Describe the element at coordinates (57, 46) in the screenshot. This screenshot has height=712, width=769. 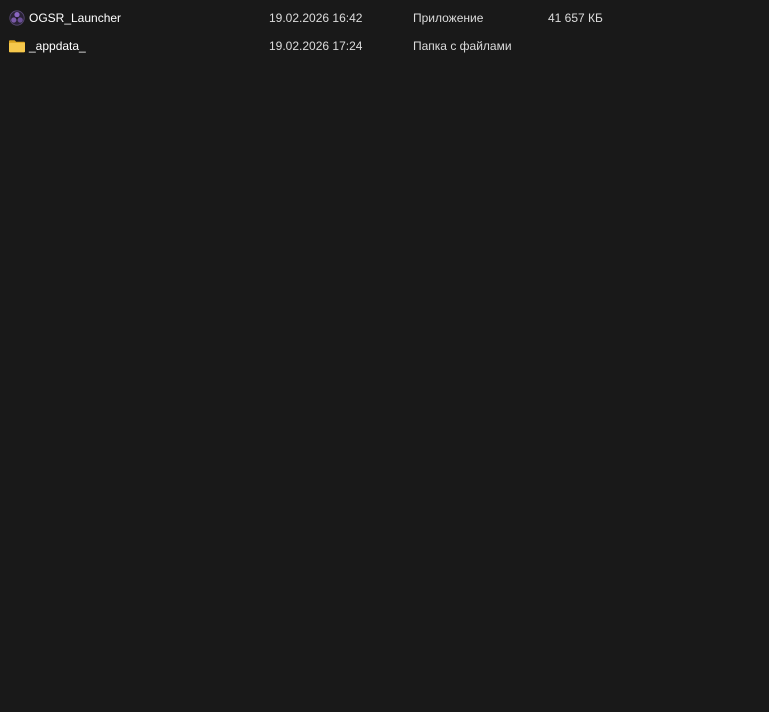
I see `file-name: _appdata_` at that location.